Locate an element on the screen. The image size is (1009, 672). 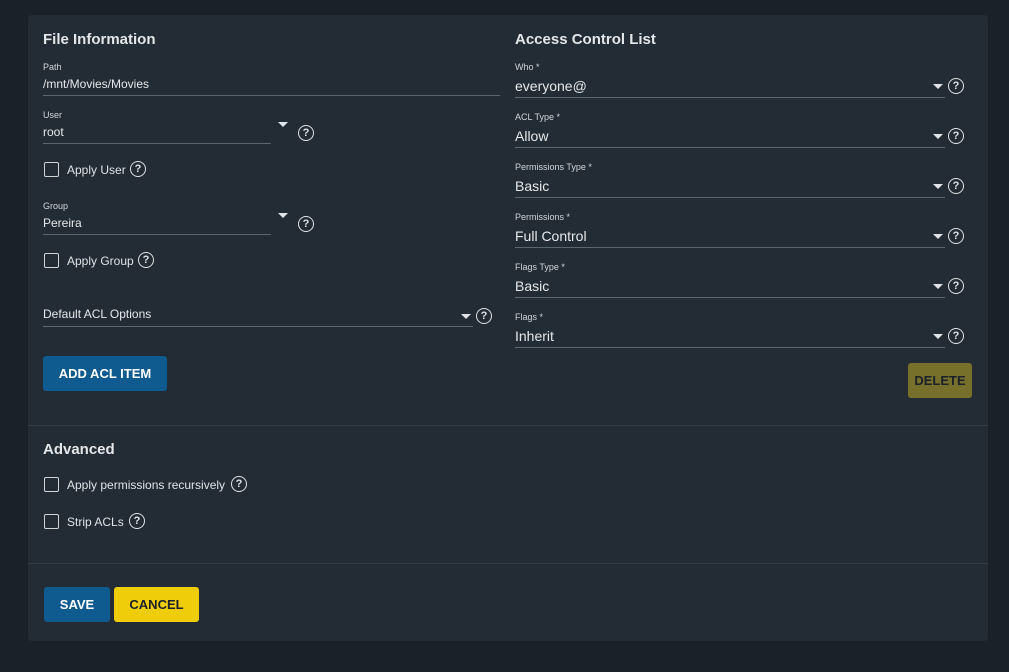
permissions-chevron-down-icon is located at coordinates (938, 236).